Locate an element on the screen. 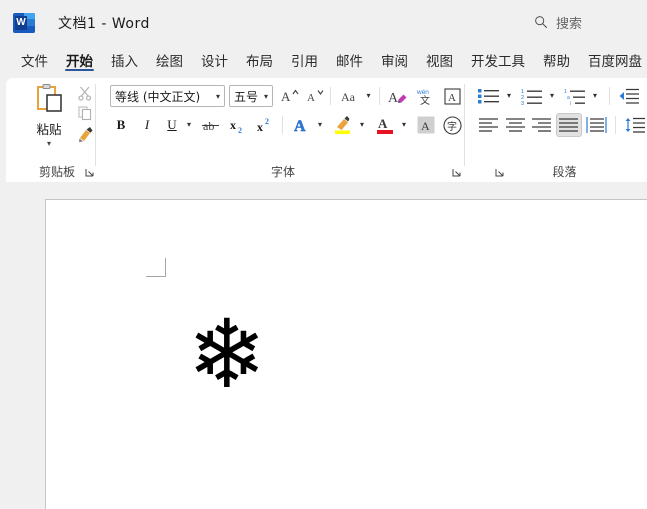  title-bar: W 文档1 - Word 搜索 is located at coordinates (323, 22).